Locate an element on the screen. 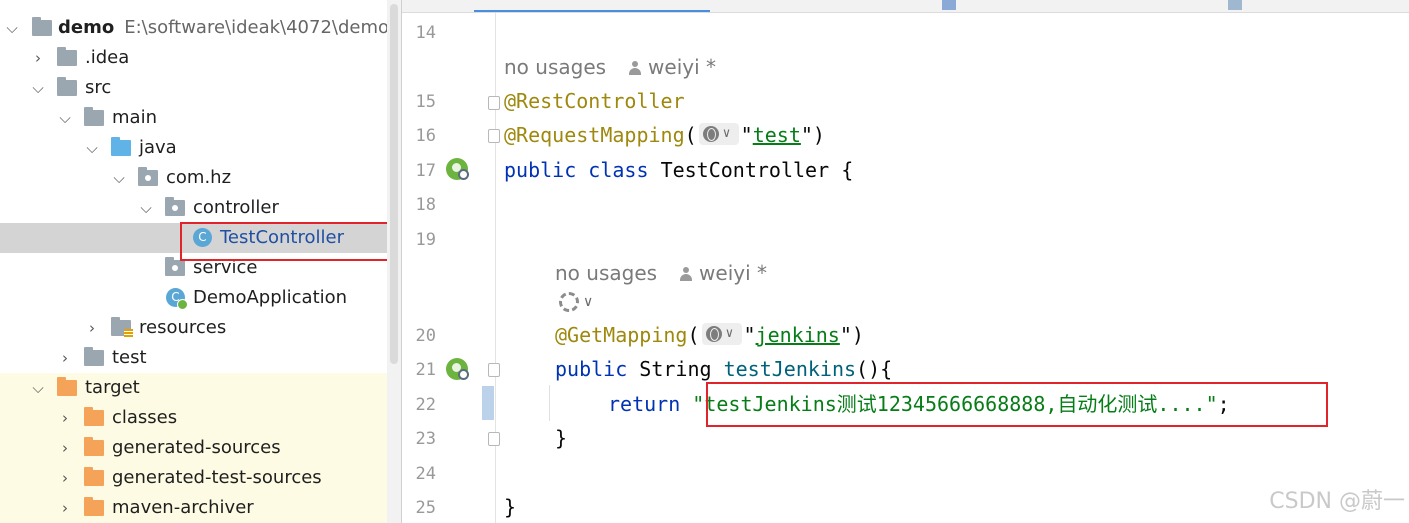 Image resolution: width=1409 pixels, height=523 pixels. tree-root-path: E:\software\ideak\4072\demo is located at coordinates (257, 27).